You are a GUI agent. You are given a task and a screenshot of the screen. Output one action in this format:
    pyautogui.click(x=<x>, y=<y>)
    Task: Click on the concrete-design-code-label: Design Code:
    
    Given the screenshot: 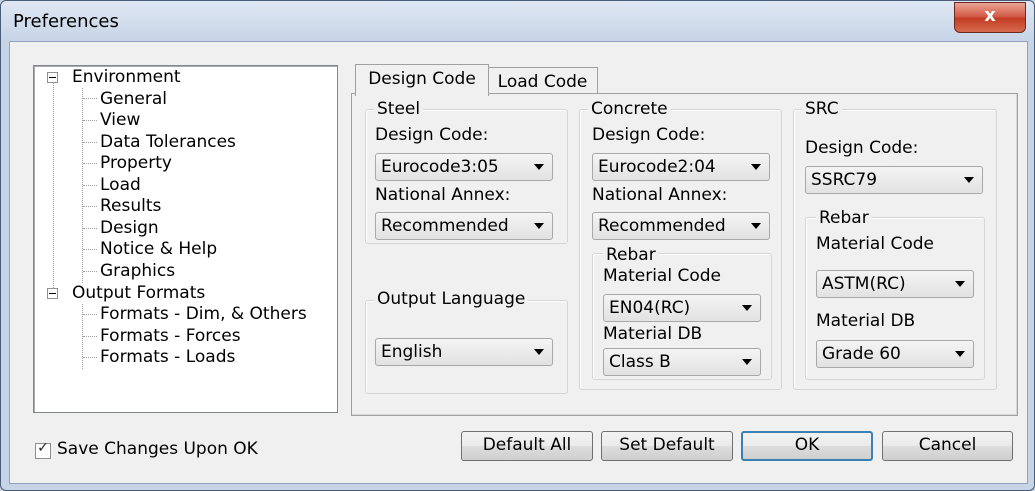 What is the action you would take?
    pyautogui.click(x=649, y=135)
    